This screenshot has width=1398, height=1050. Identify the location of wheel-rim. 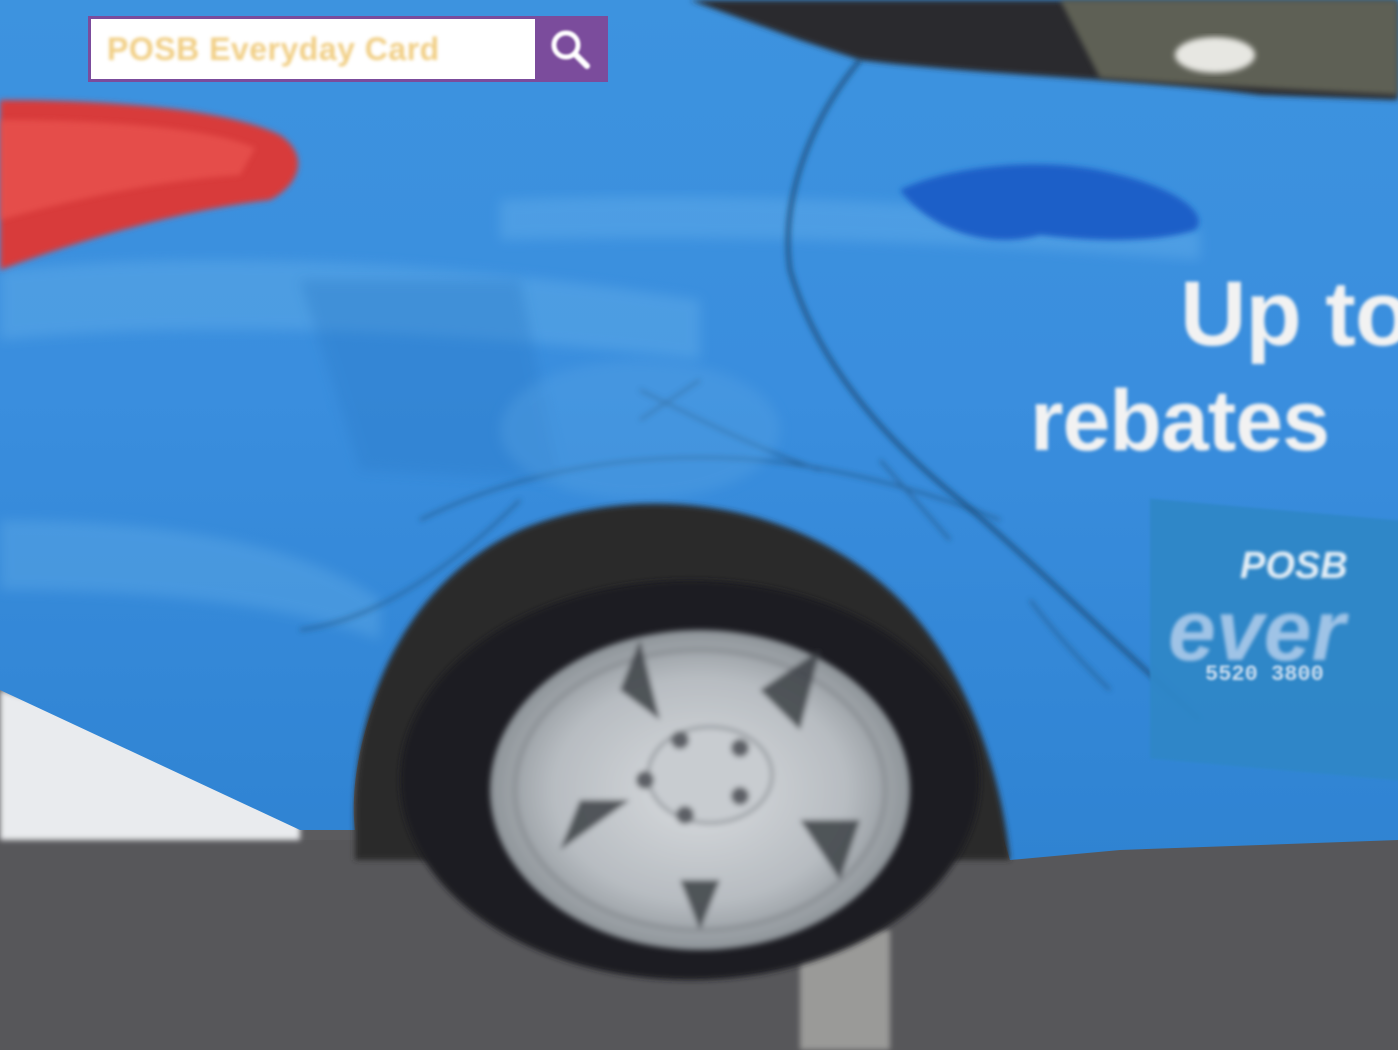
(700, 790).